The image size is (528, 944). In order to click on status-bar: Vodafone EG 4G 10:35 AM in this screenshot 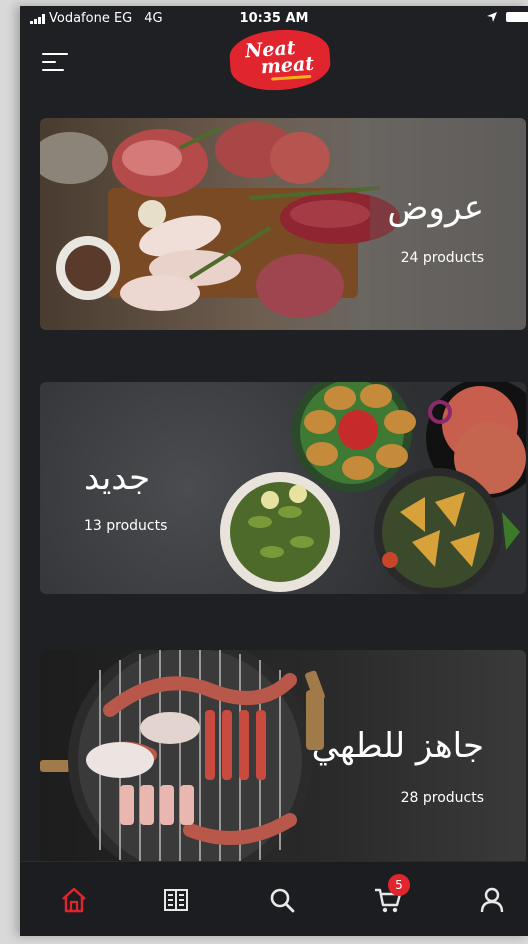, I will do `click(274, 19)`.